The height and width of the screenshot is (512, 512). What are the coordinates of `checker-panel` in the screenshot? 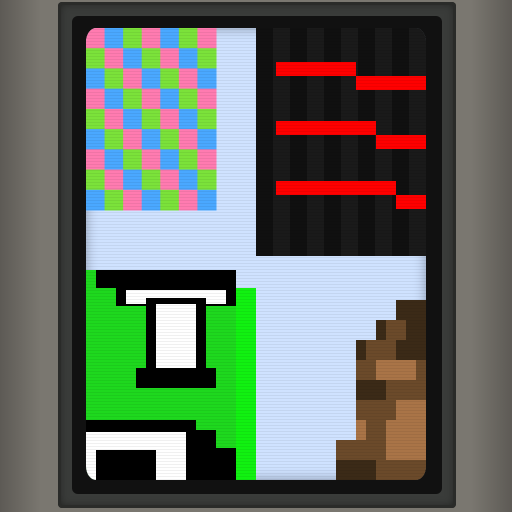 It's located at (151, 119).